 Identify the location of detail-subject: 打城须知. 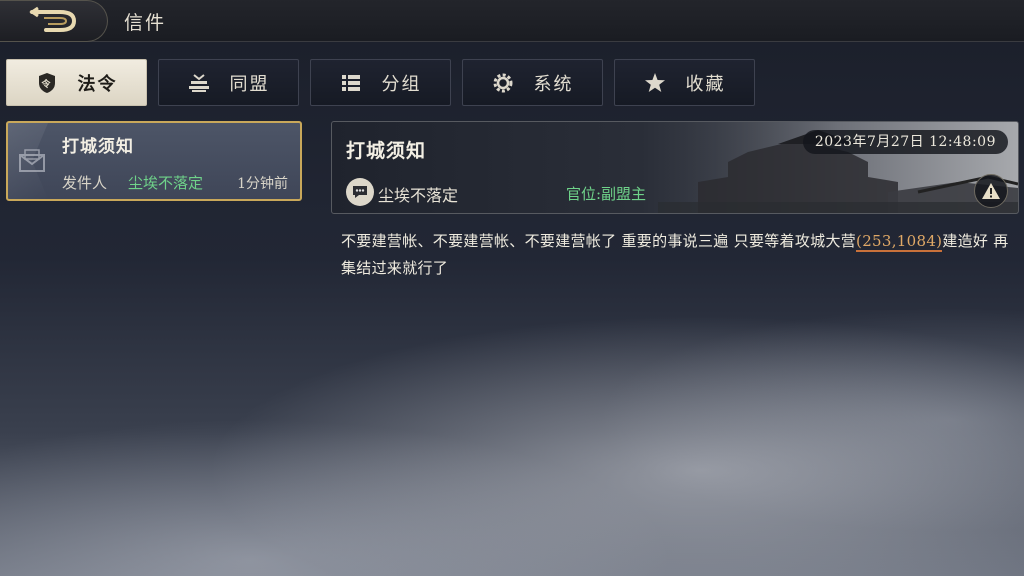
(386, 151).